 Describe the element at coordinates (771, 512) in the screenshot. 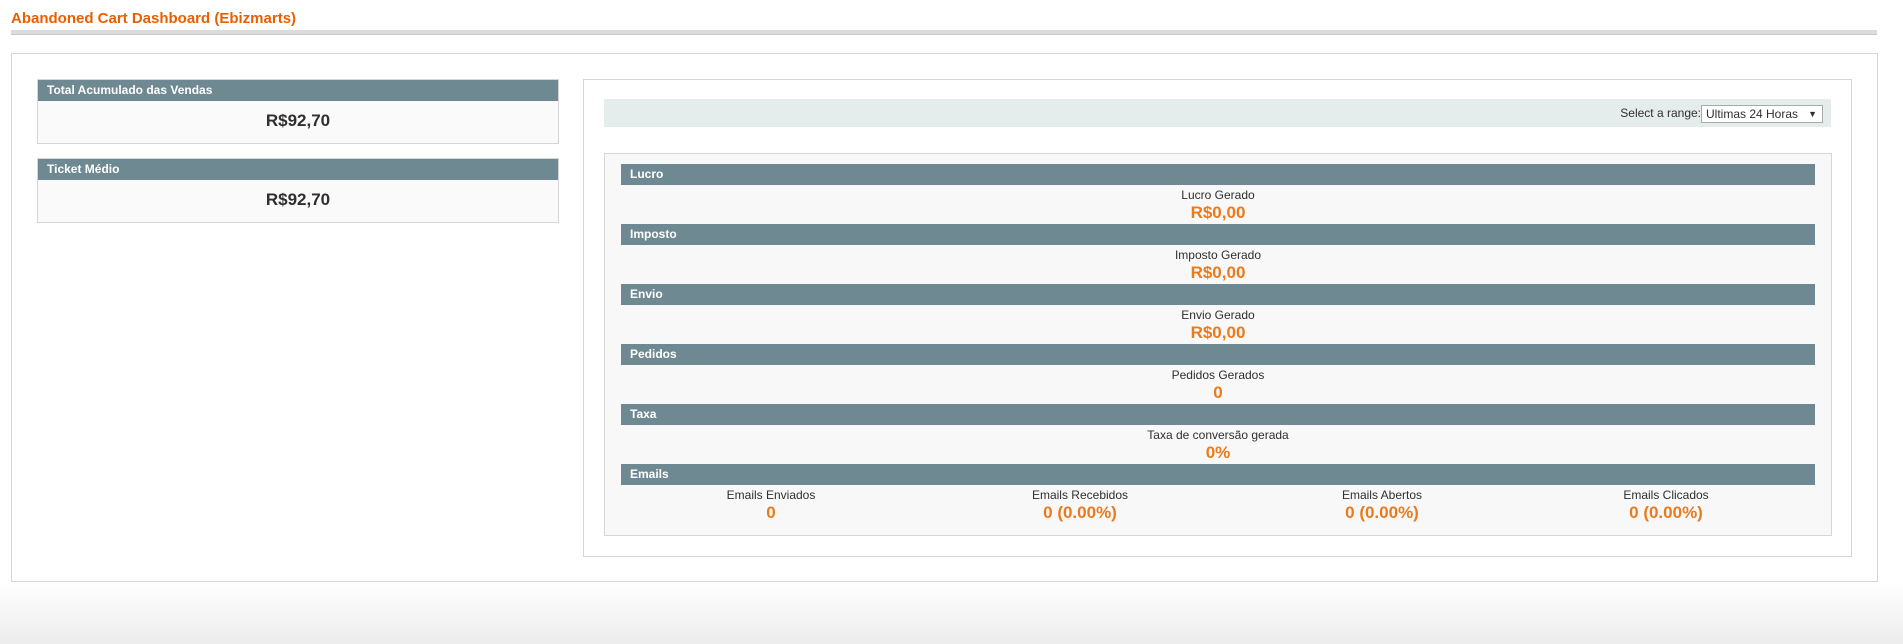

I see `email-sent-value: 0` at that location.